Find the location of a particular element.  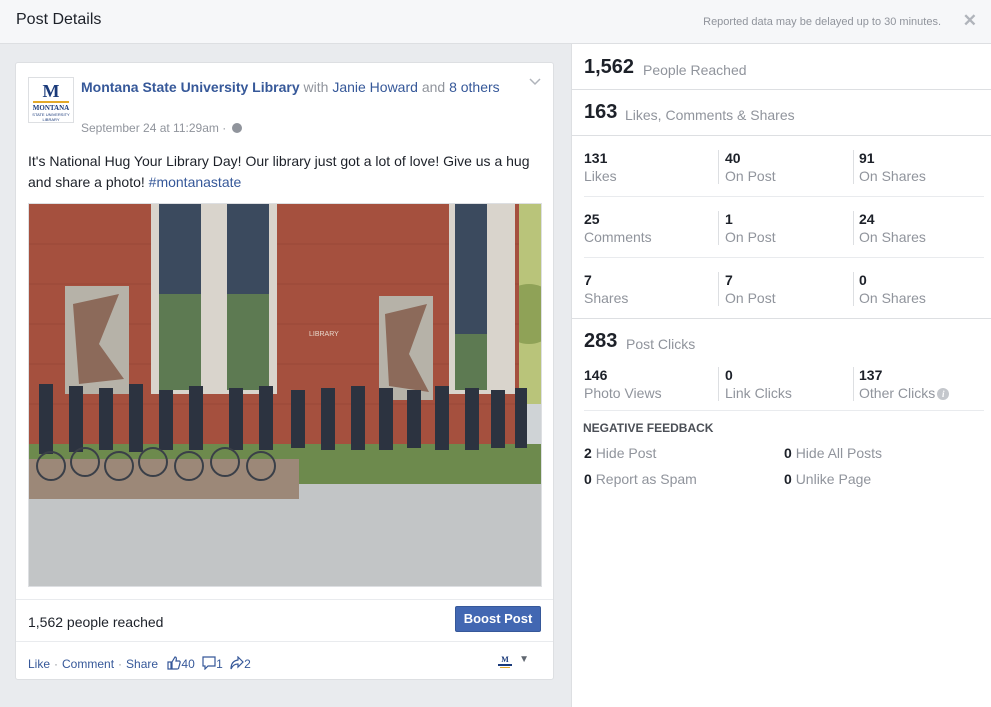

photo-views-value: 146 is located at coordinates (596, 375).